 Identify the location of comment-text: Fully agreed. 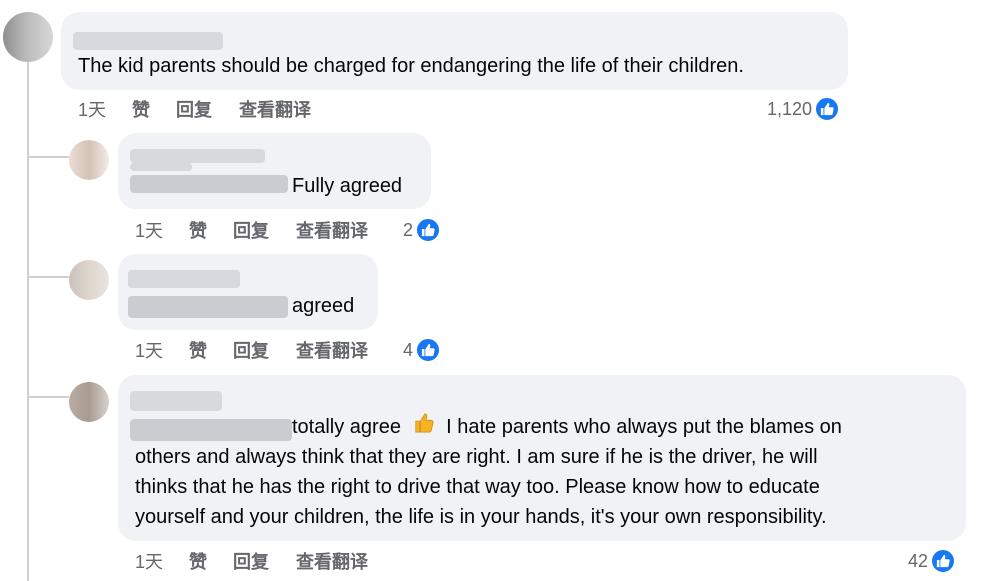
(347, 186).